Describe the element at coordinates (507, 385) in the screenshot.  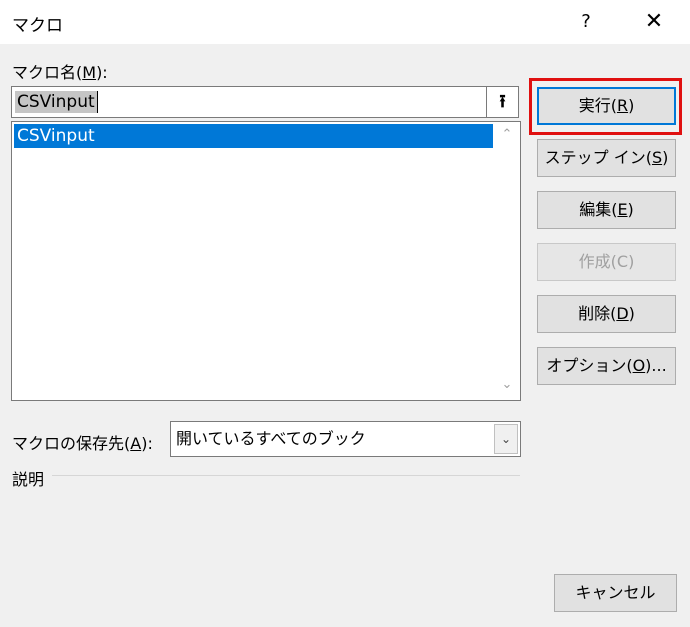
I see `scroll-down-icon: ⌄` at that location.